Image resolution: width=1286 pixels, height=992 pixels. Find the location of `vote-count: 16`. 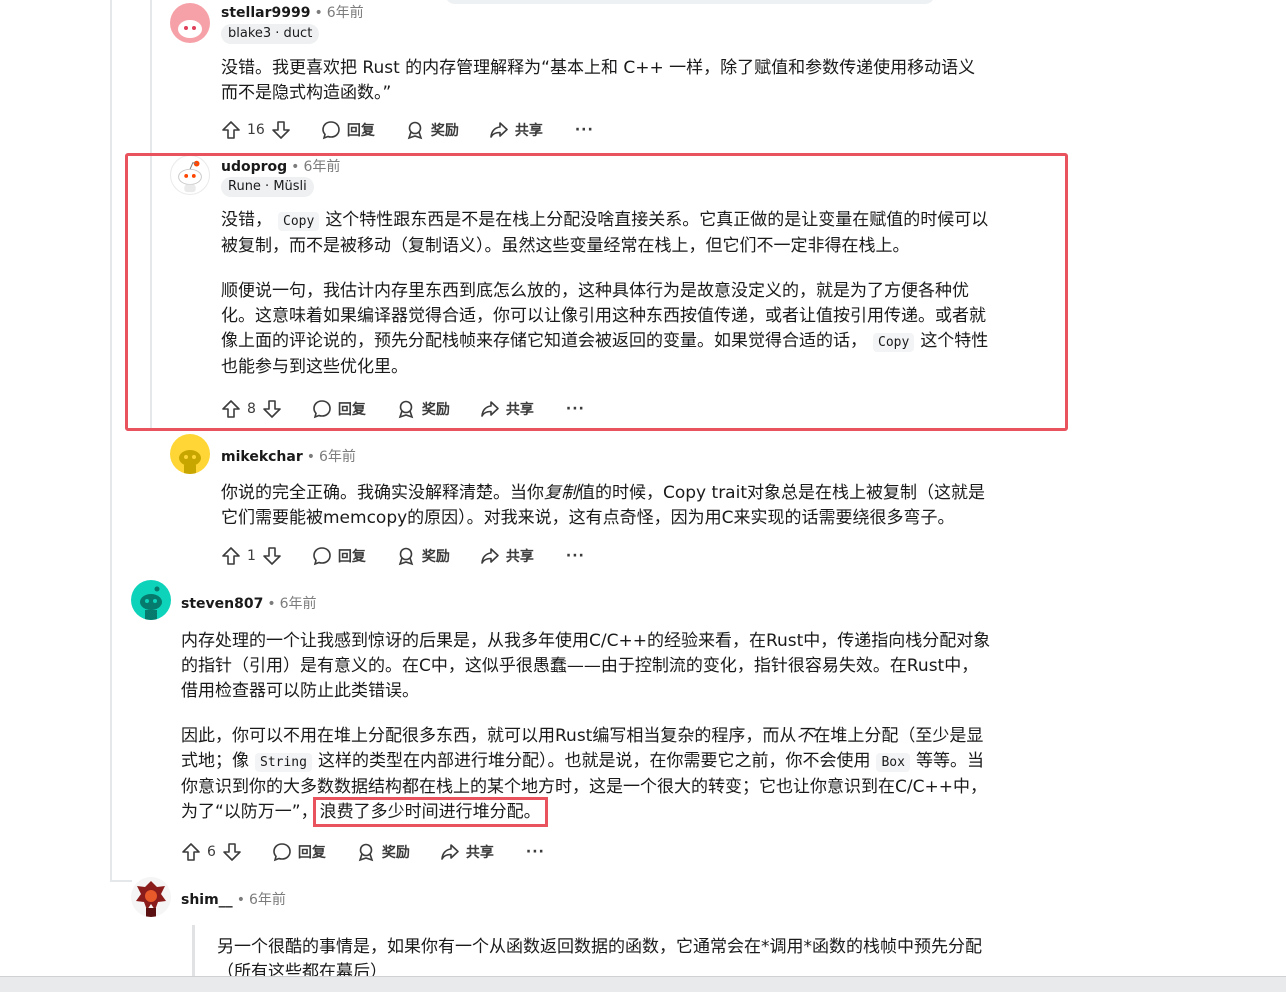

vote-count: 16 is located at coordinates (256, 130).